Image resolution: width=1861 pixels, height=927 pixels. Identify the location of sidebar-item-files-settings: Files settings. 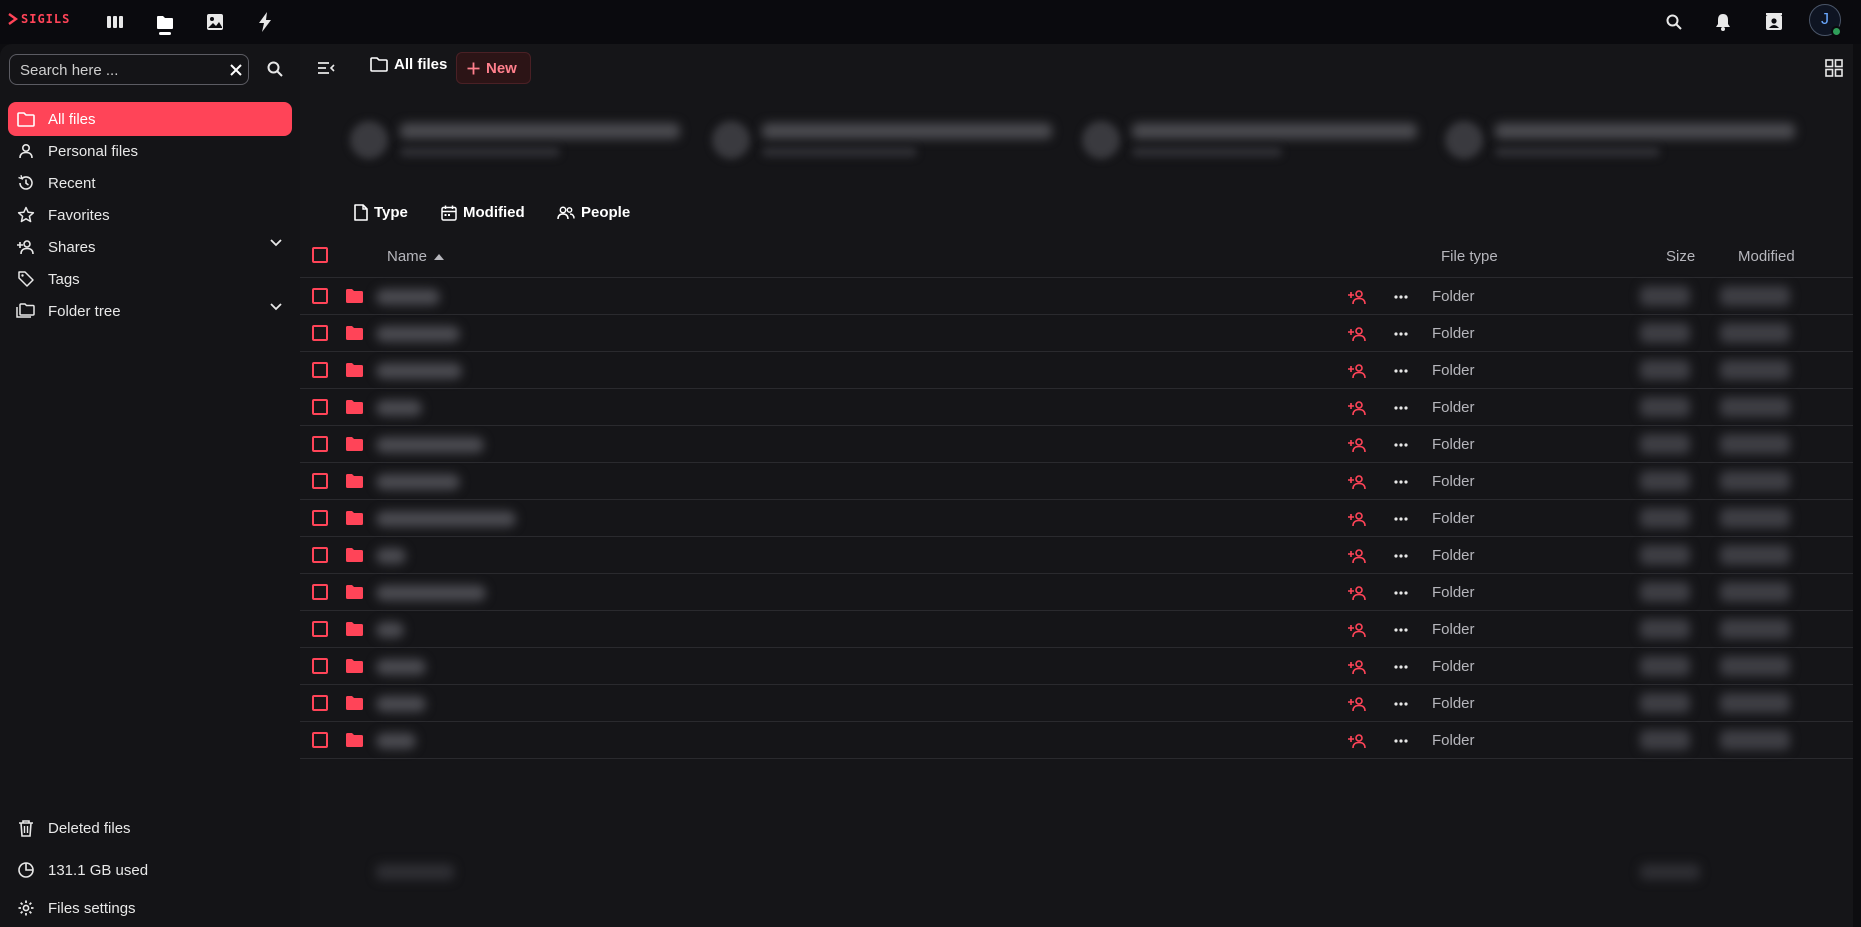
(150, 908).